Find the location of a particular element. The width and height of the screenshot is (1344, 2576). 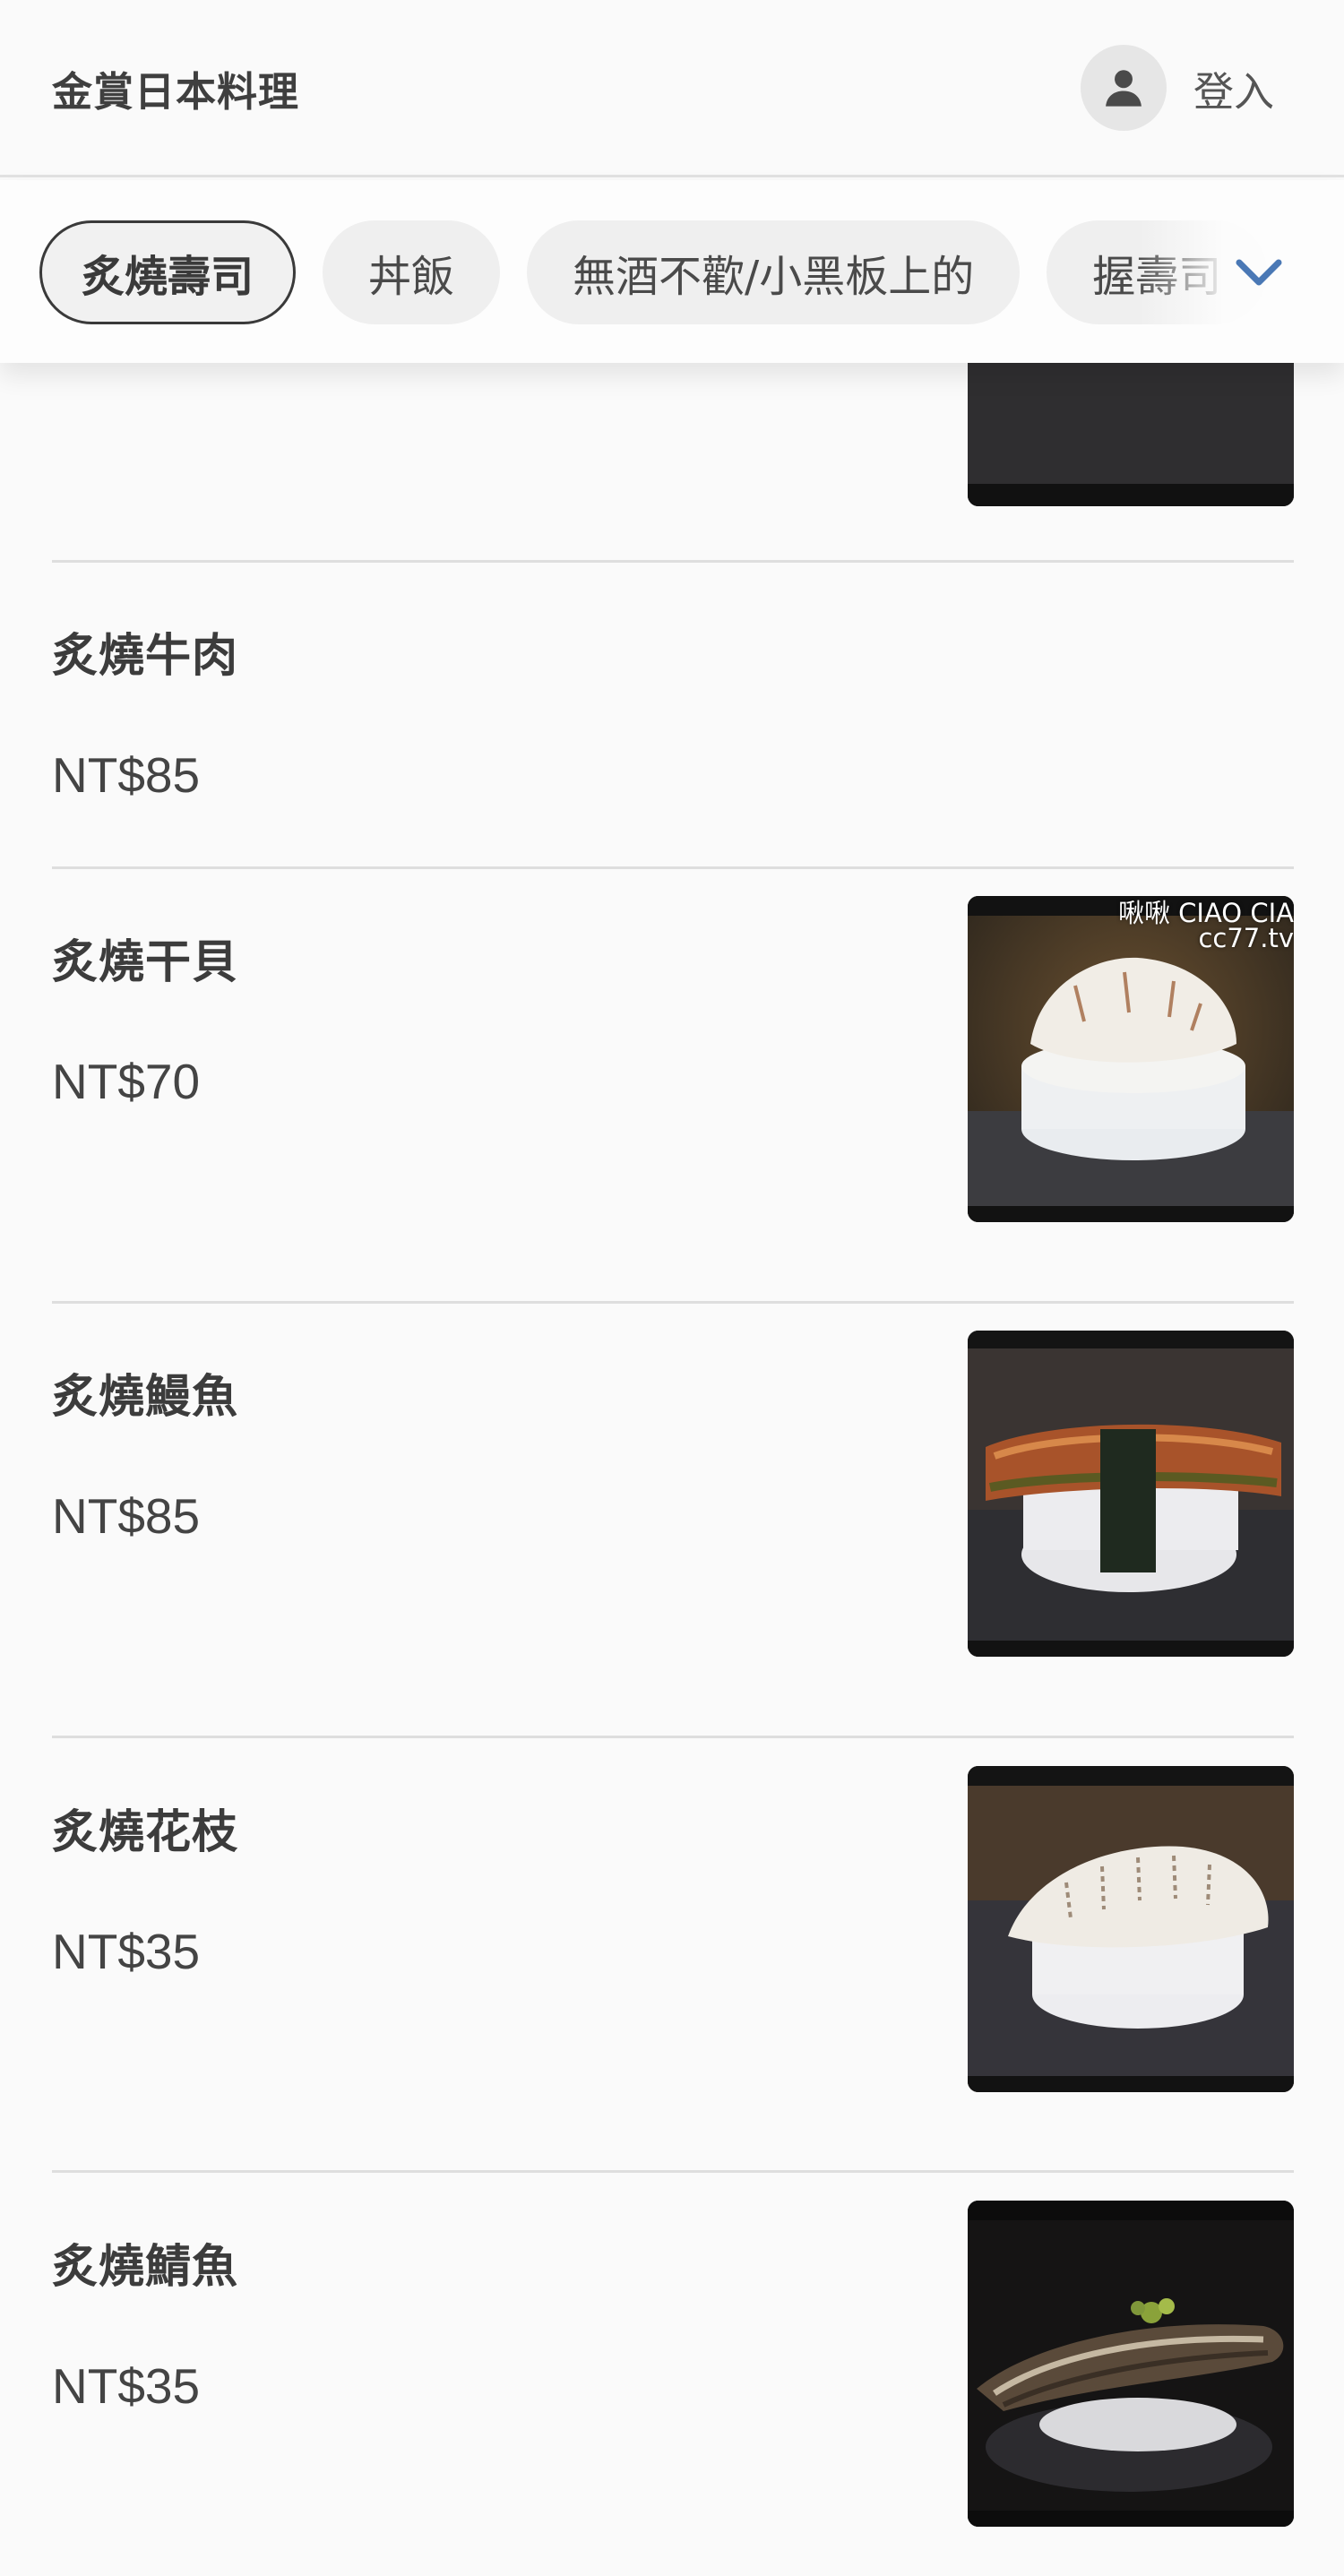

tab-donburi: 丼飯 is located at coordinates (412, 272).